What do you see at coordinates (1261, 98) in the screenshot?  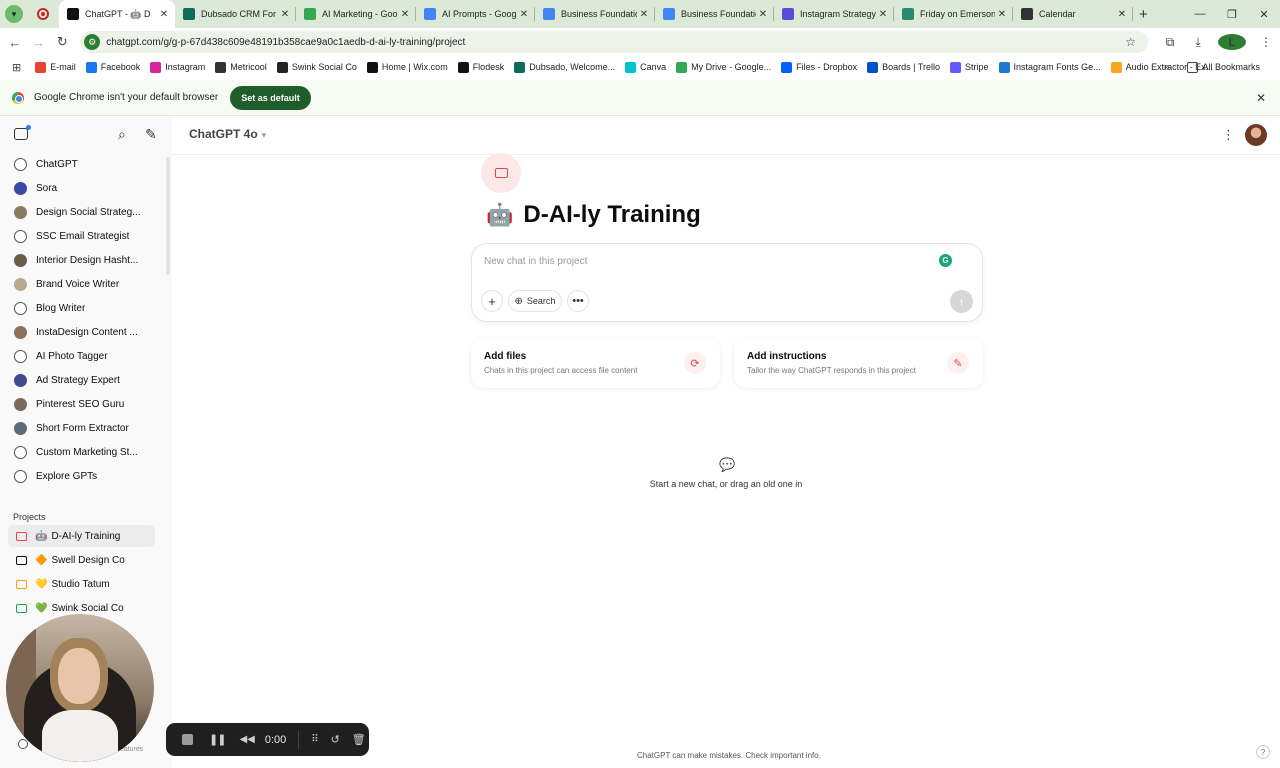 I see `banner-close-icon: ✕` at bounding box center [1261, 98].